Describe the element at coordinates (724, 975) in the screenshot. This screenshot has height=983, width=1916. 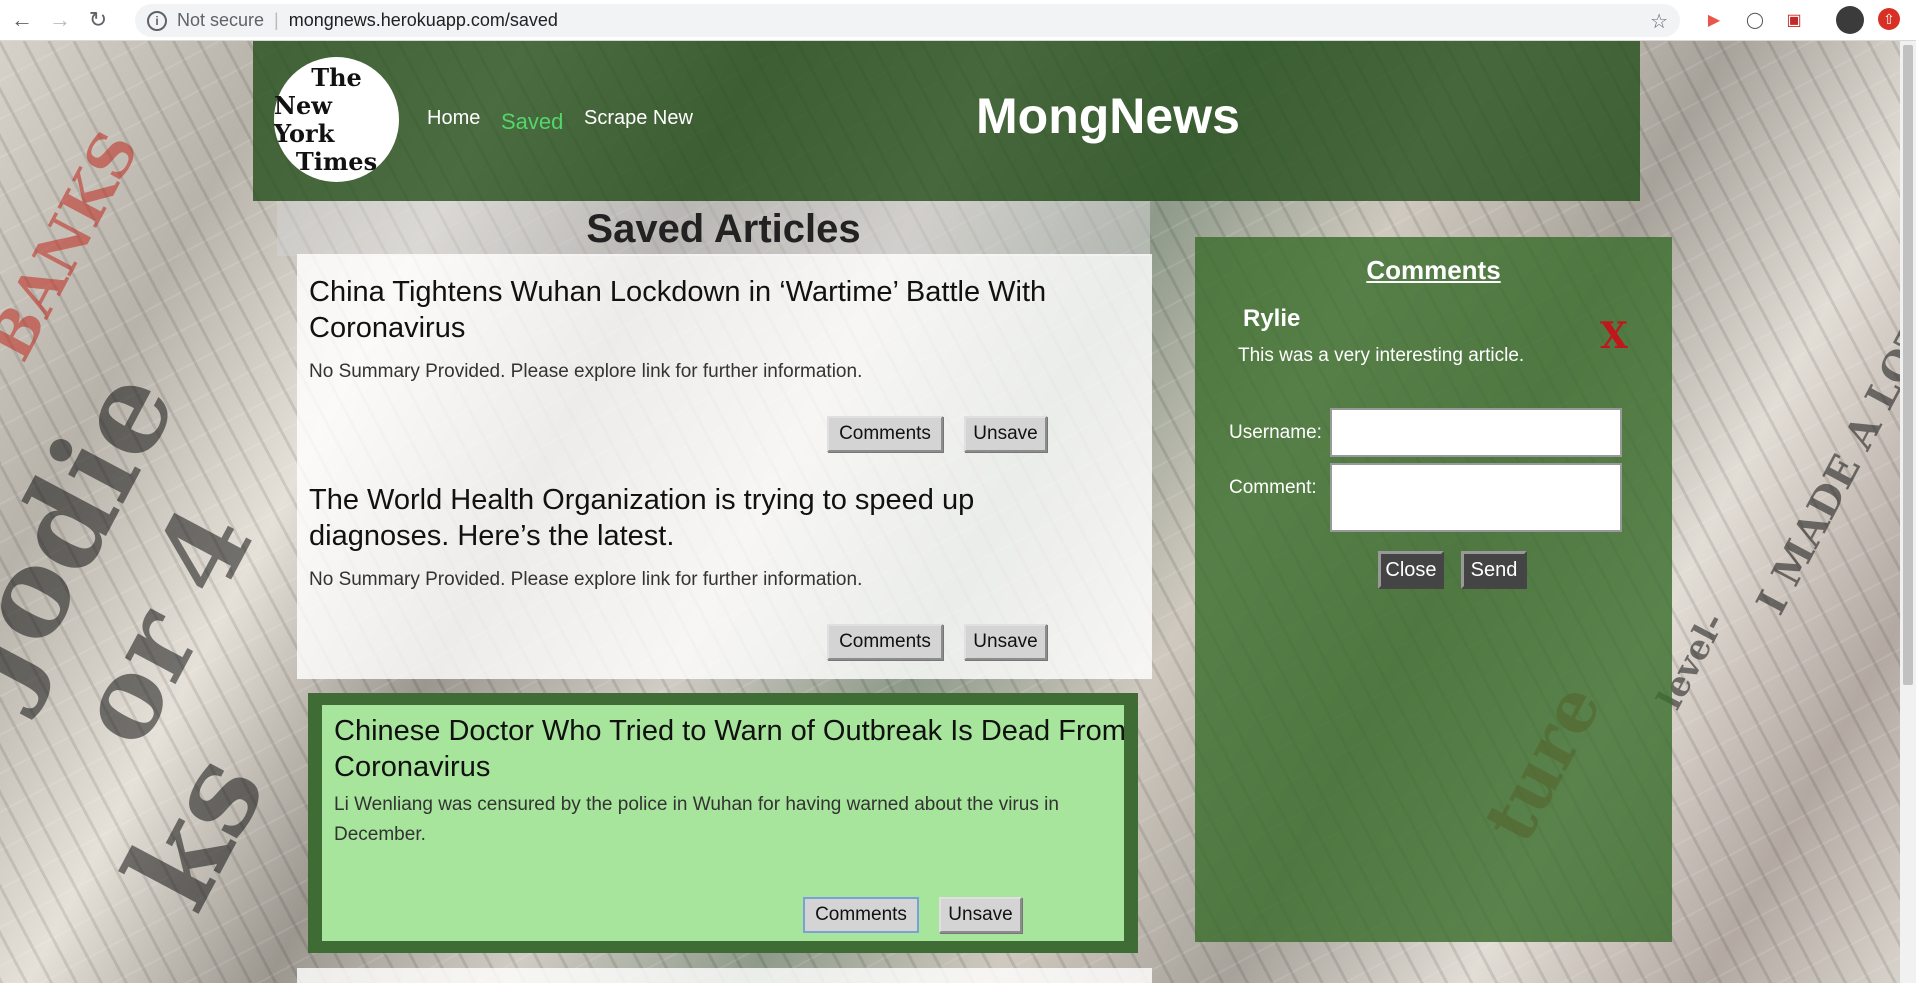
I see `next-article-card` at that location.